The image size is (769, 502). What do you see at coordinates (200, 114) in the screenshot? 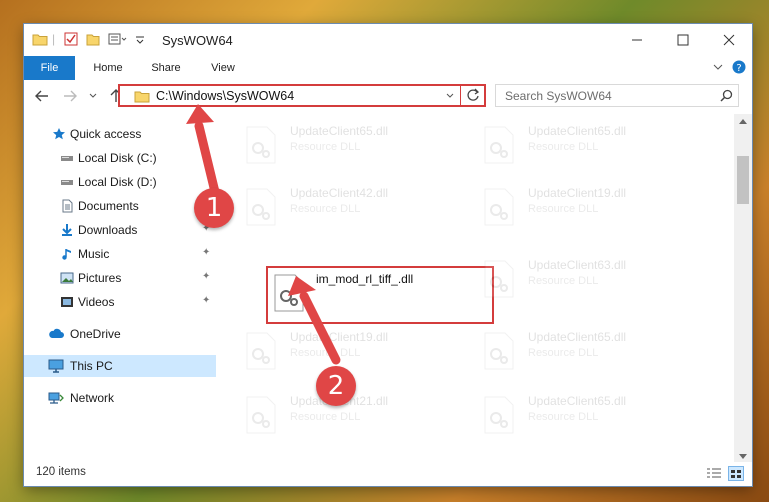
I see `arrow-1-head` at bounding box center [200, 114].